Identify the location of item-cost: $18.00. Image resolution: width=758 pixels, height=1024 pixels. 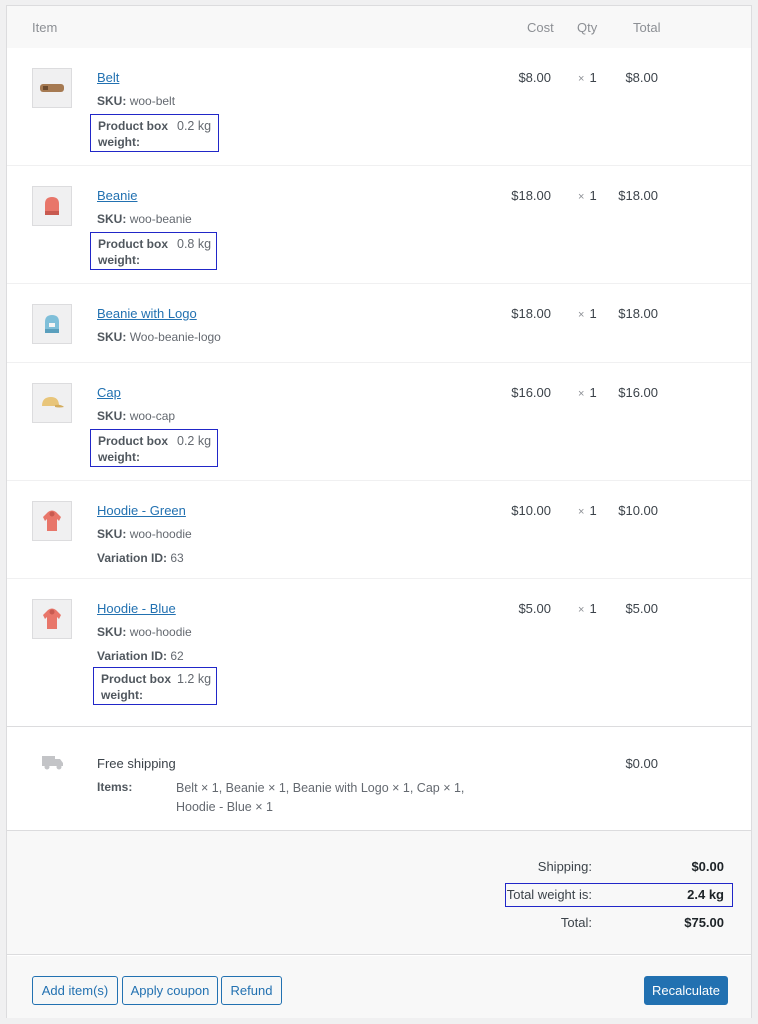
(531, 195).